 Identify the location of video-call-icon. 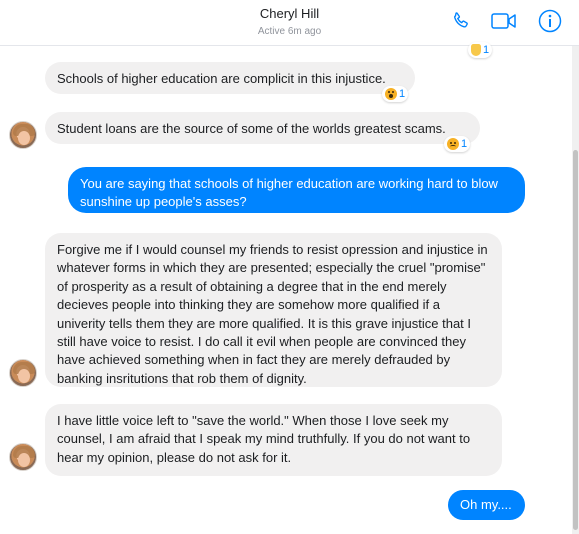
(504, 21).